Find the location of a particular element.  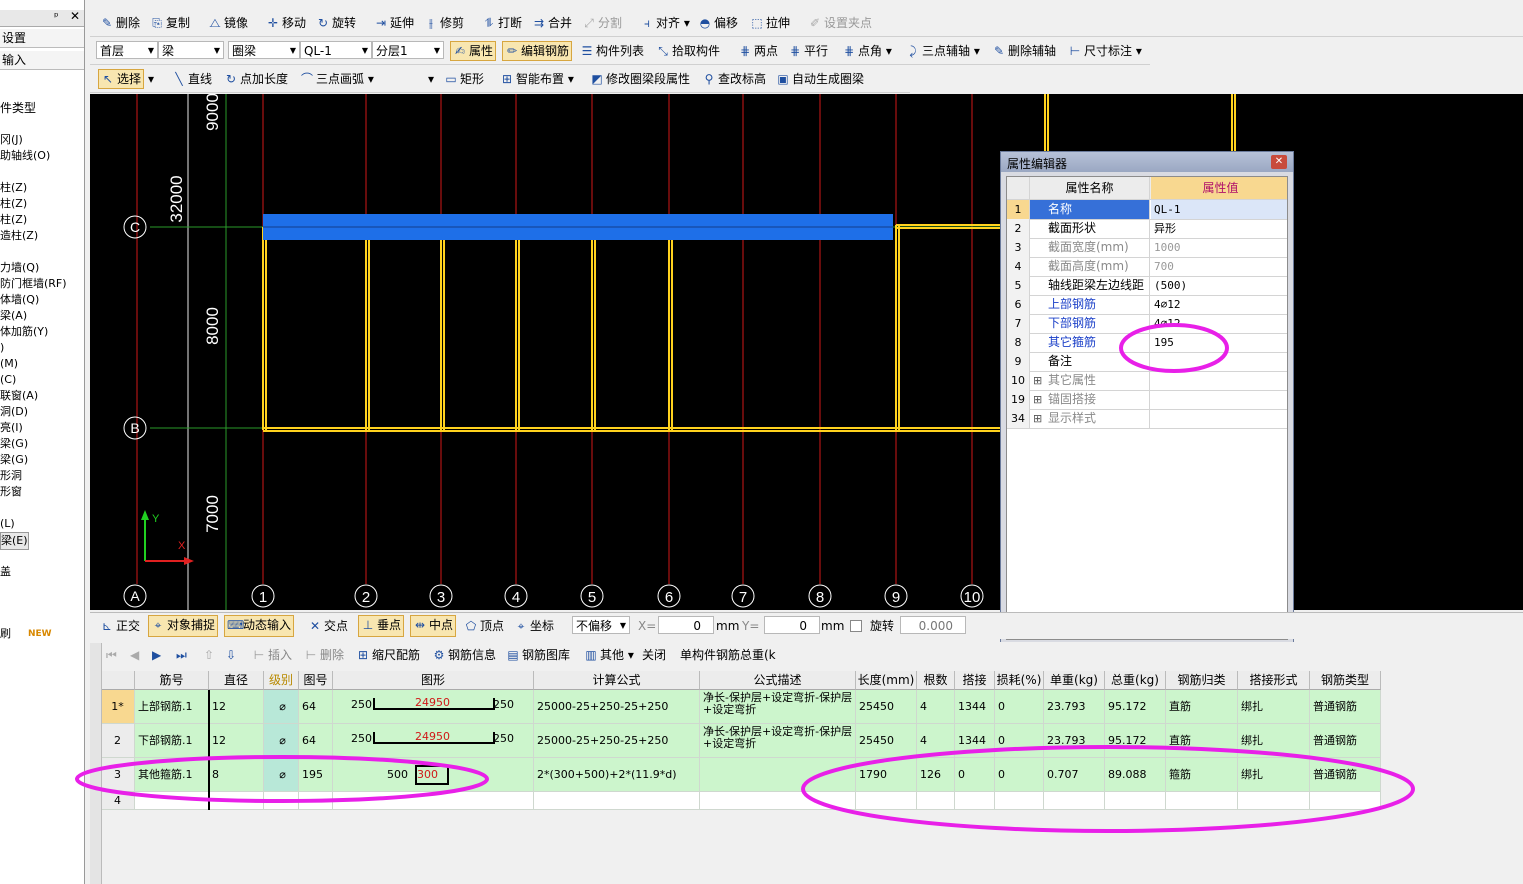

close-button: 关闭 is located at coordinates (654, 655).